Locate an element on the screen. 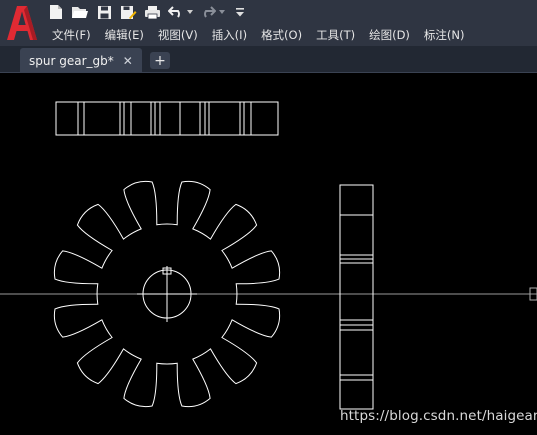 Image resolution: width=537 pixels, height=435 pixels. menu-draw: 绘图(D) is located at coordinates (389, 35).